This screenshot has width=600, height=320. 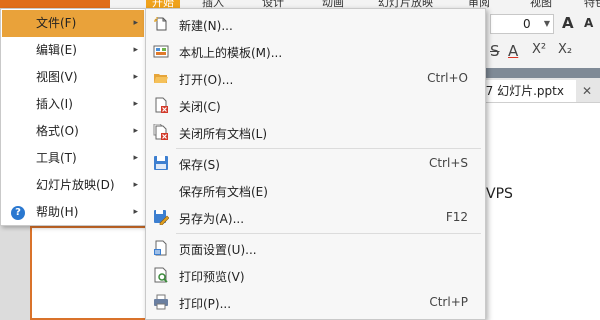 What do you see at coordinates (315, 132) in the screenshot?
I see `submenu-item-close-all: 关闭所有文档(L)` at bounding box center [315, 132].